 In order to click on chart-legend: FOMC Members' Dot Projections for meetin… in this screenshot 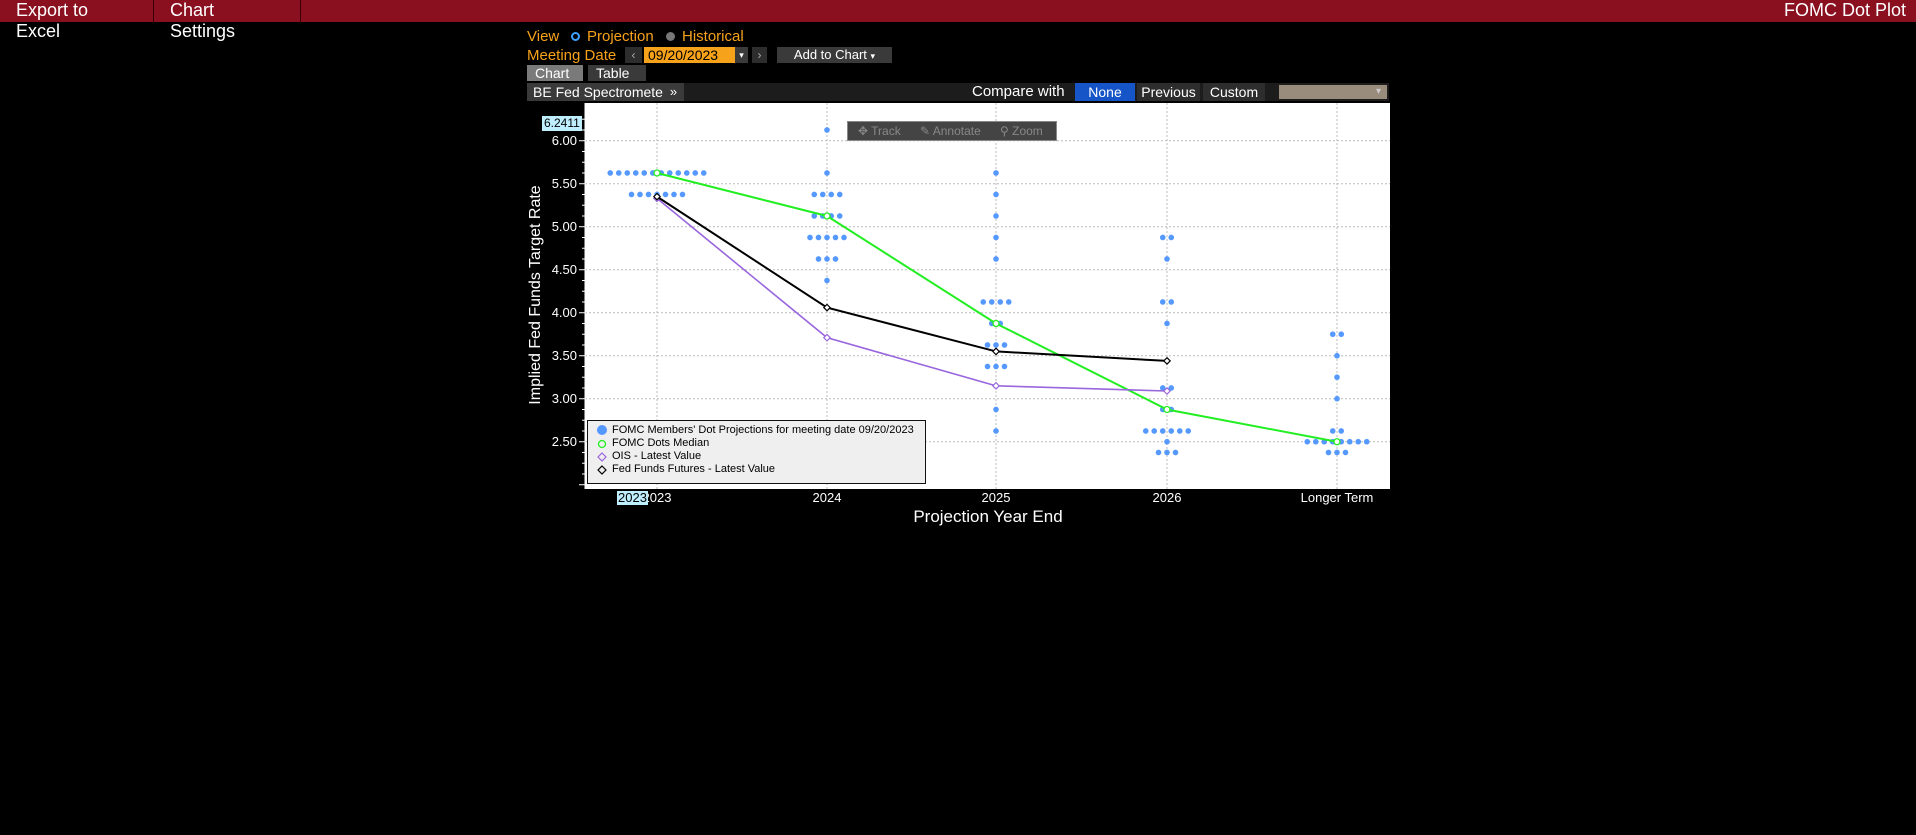, I will do `click(756, 452)`.